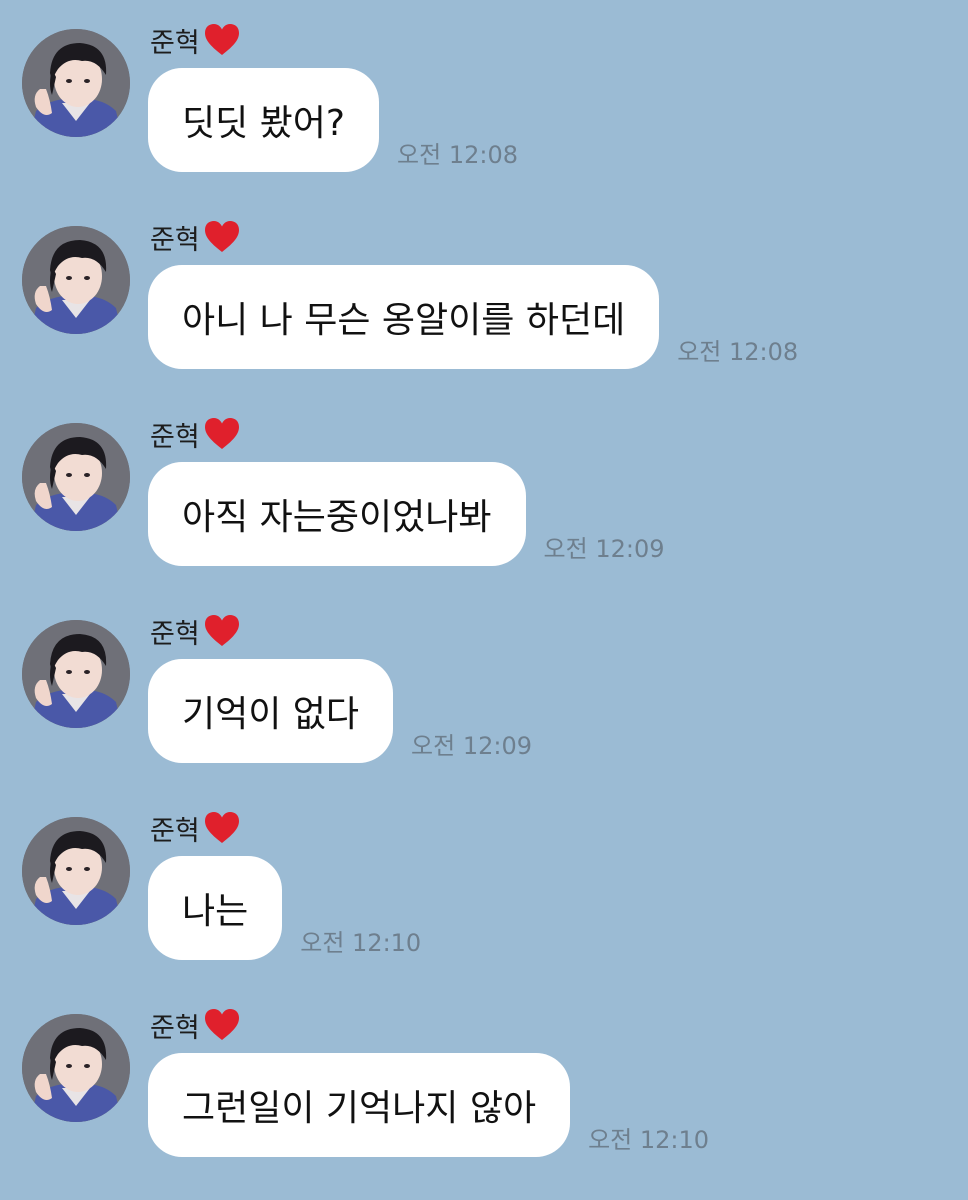 The height and width of the screenshot is (1200, 968). Describe the element at coordinates (271, 711) in the screenshot. I see `message-bubble: 기억이 없다` at that location.